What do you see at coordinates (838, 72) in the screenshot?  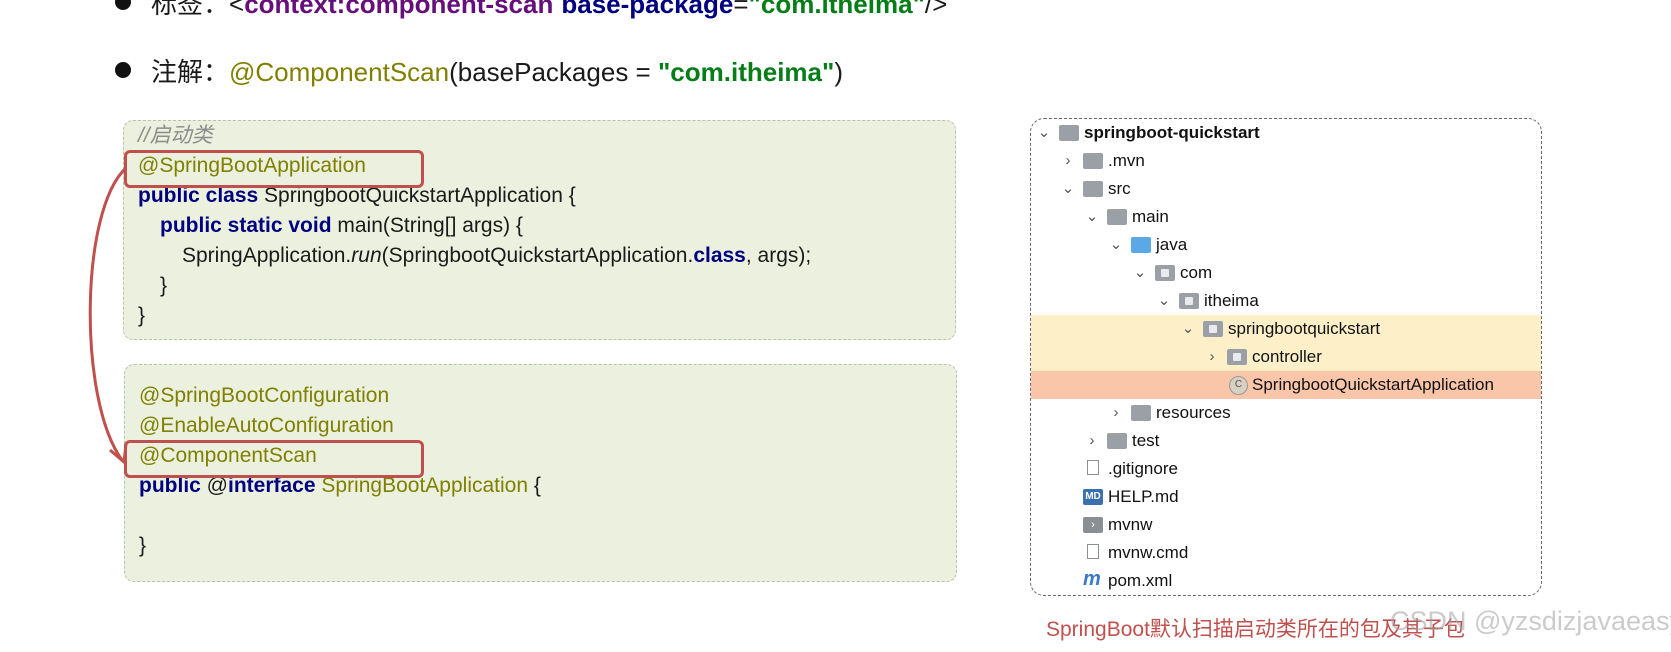 I see `annotation-args-close: )` at bounding box center [838, 72].